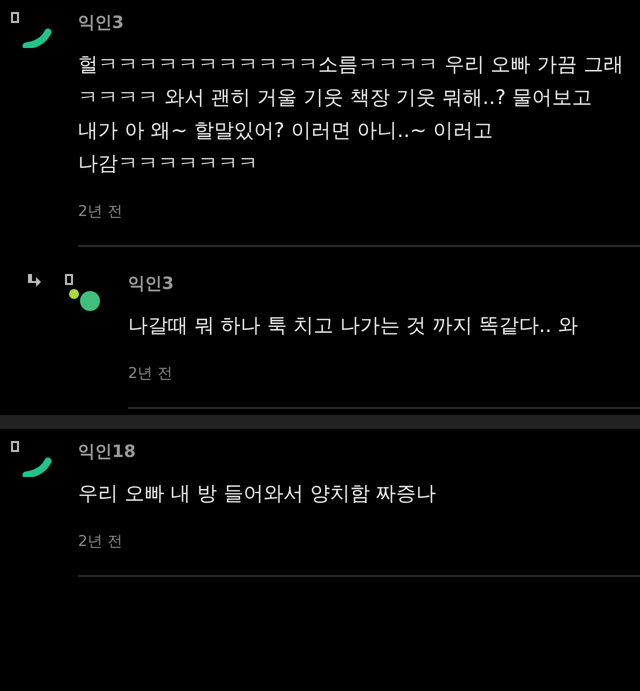 Image resolution: width=640 pixels, height=691 pixels. I want to click on comment-text: 나갈때 뭐 하나 툭 치고 나가는 것 까지 똑같다.. 와, so click(353, 325).